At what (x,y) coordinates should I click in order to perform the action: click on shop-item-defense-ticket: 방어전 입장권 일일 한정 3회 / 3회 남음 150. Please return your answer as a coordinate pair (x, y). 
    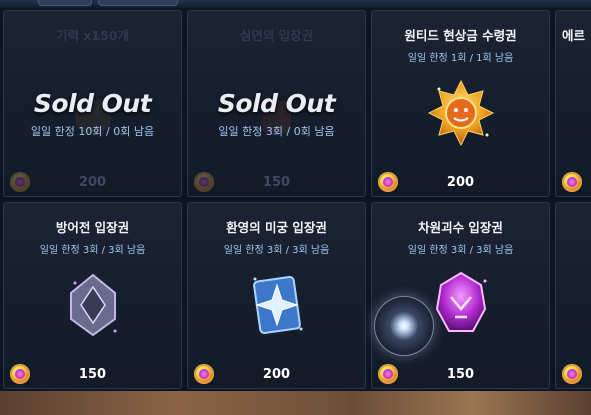
    Looking at the image, I should click on (92, 295).